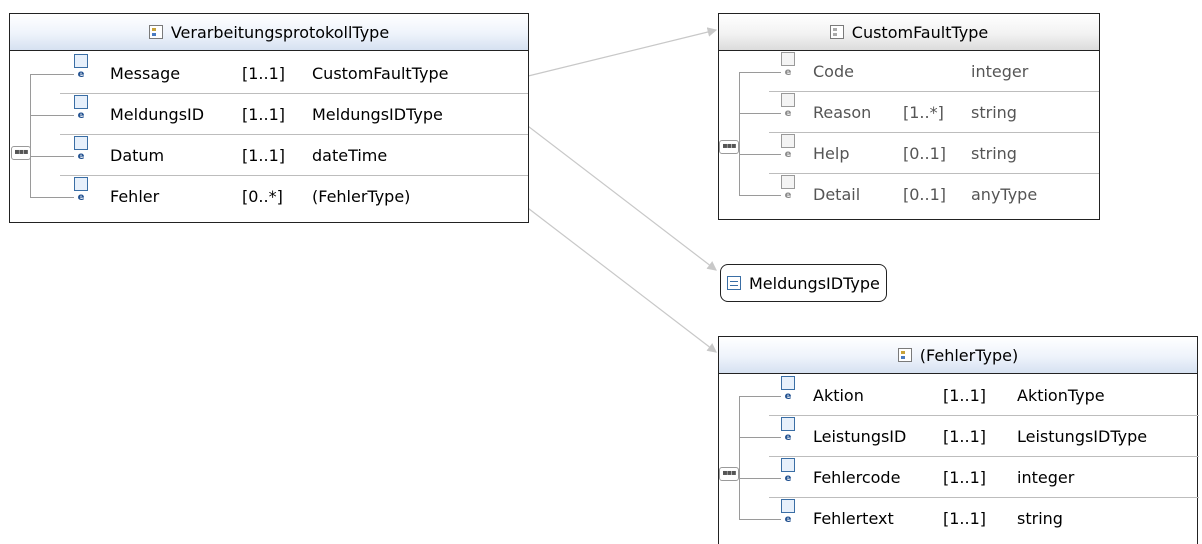  I want to click on element-row: e MeldungsID [1..1] MeldungsIDType, so click(294, 115).